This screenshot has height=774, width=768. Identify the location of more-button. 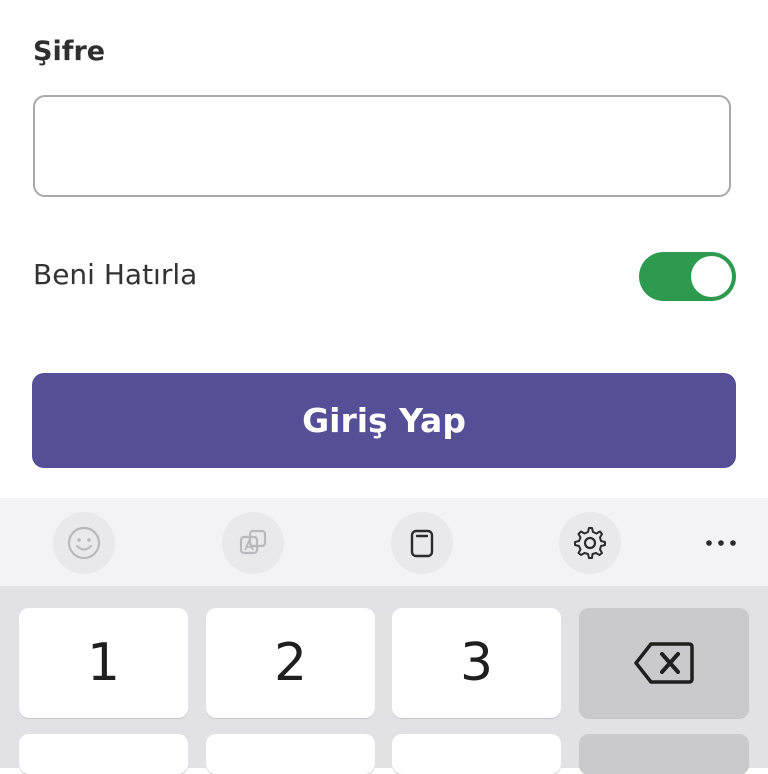
(721, 543).